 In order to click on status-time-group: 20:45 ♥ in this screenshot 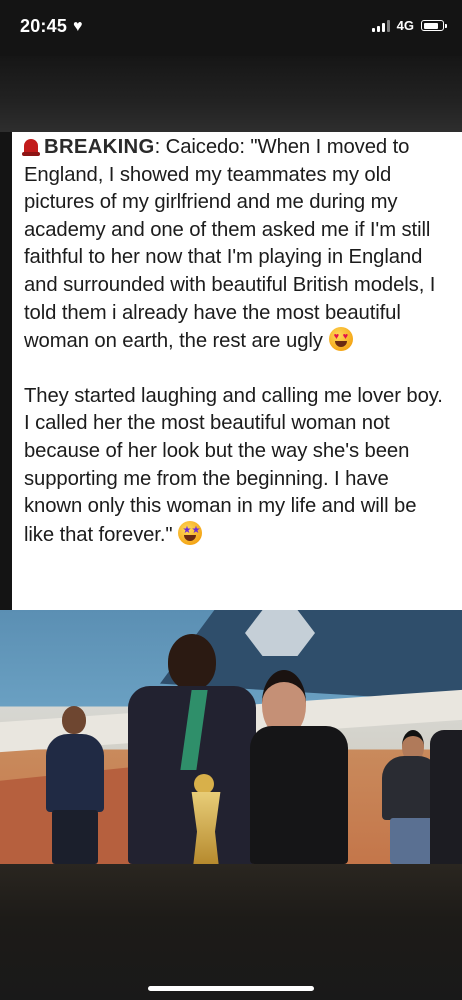, I will do `click(51, 26)`.